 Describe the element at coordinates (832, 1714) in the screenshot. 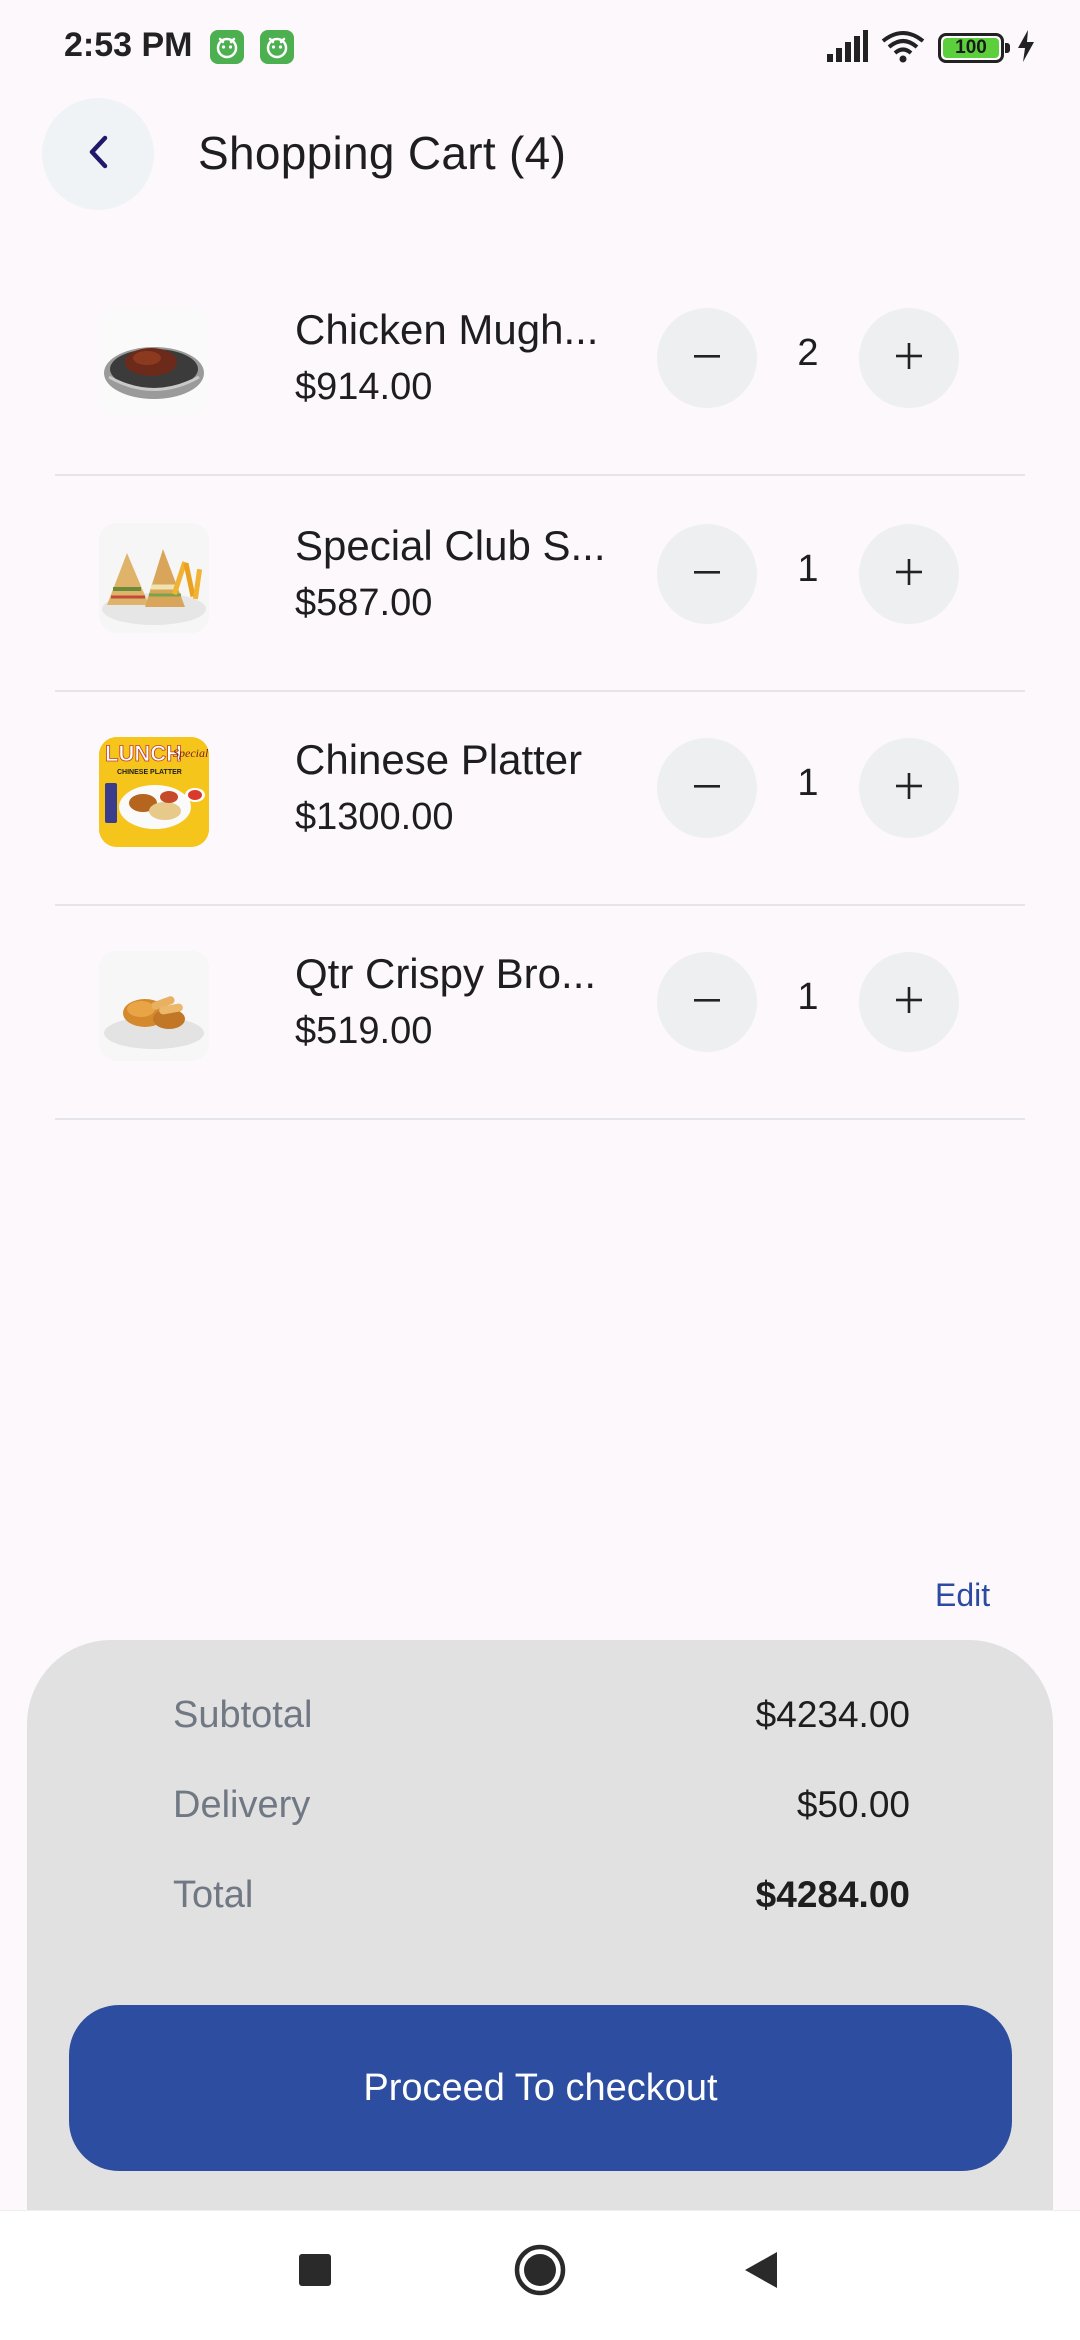

I see `subtotal-value: $4234.00` at that location.